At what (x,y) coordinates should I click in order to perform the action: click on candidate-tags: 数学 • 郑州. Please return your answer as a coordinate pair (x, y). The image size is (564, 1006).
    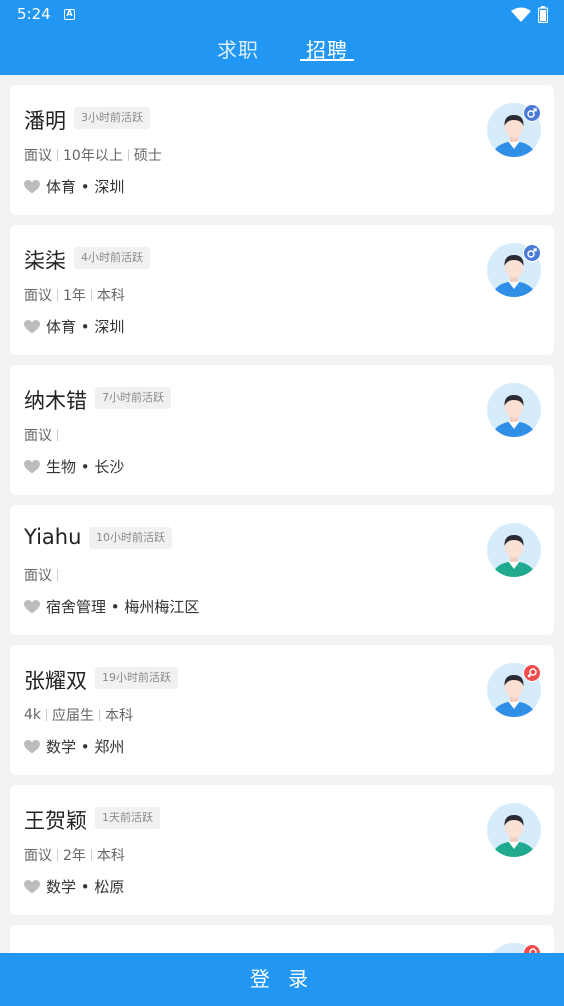
    Looking at the image, I should click on (74, 746).